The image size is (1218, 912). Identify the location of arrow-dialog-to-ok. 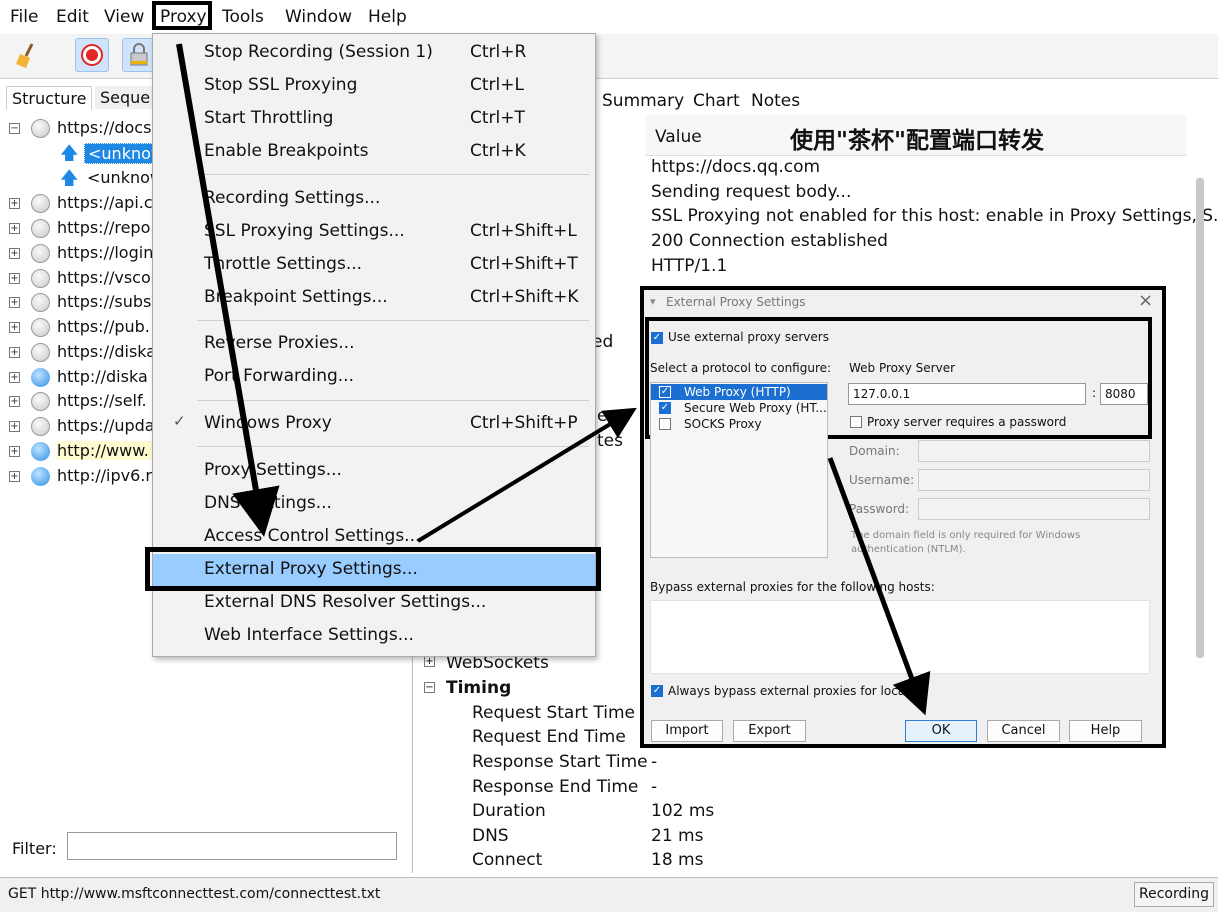
(879, 586).